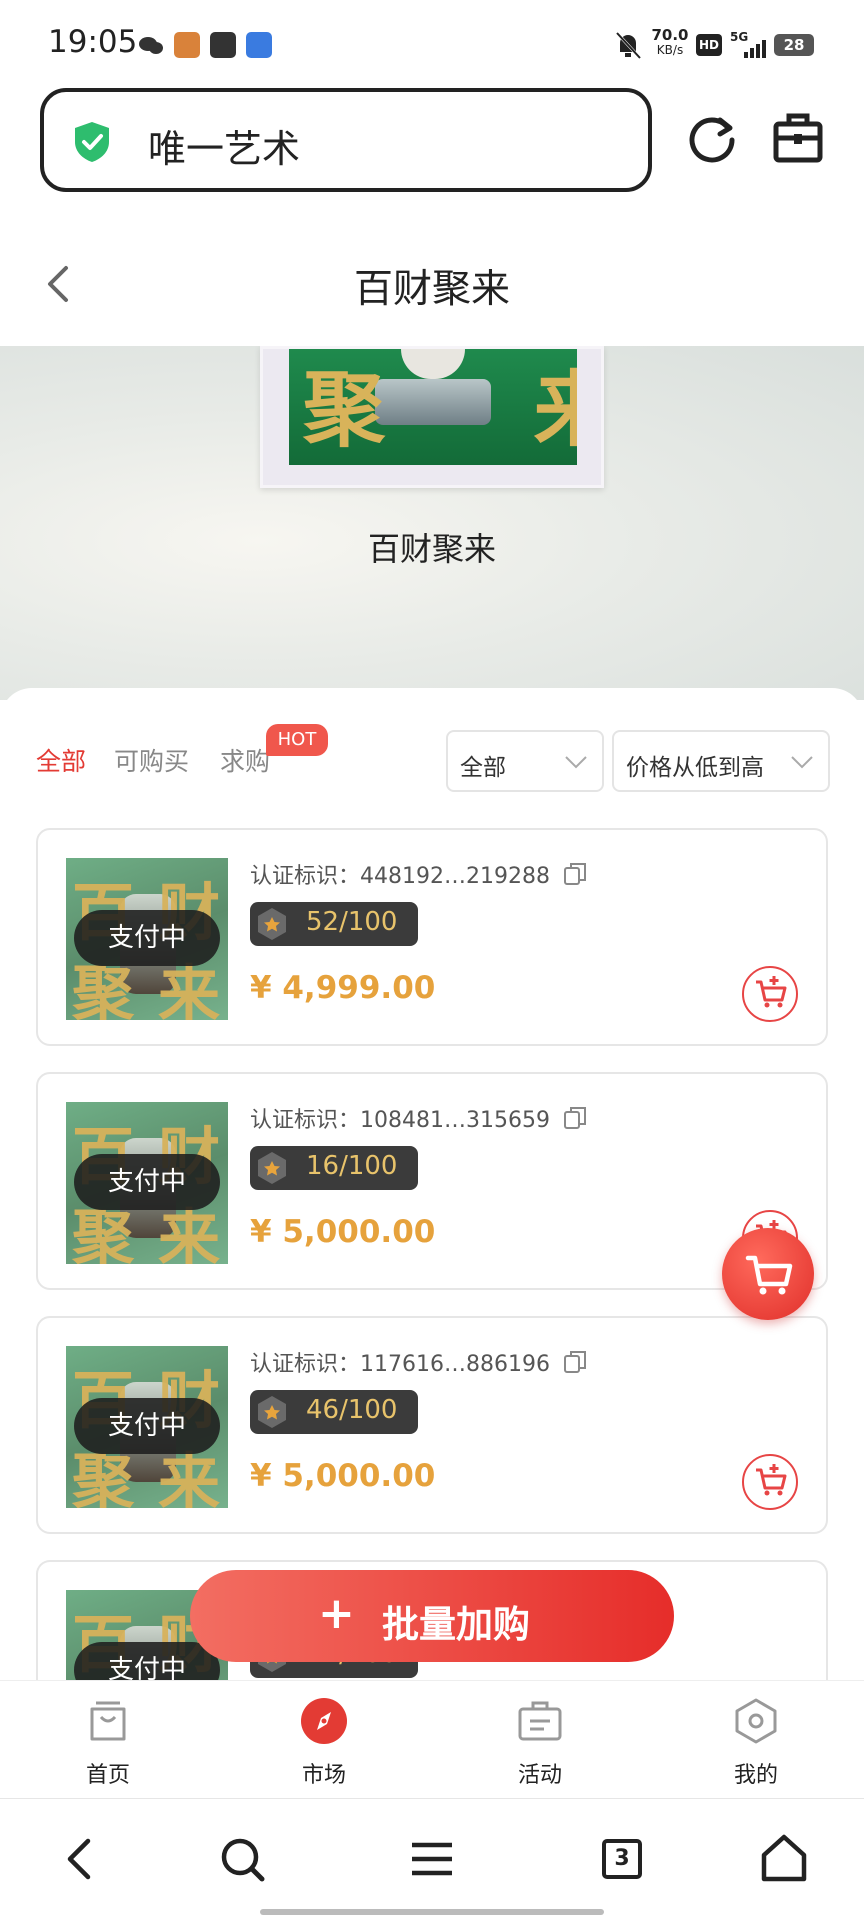  I want to click on compass-icon, so click(324, 1721).